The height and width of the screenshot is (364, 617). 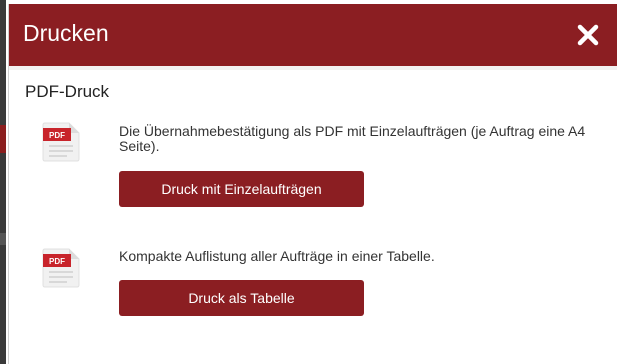 What do you see at coordinates (3, 239) in the screenshot?
I see `background-app-marker` at bounding box center [3, 239].